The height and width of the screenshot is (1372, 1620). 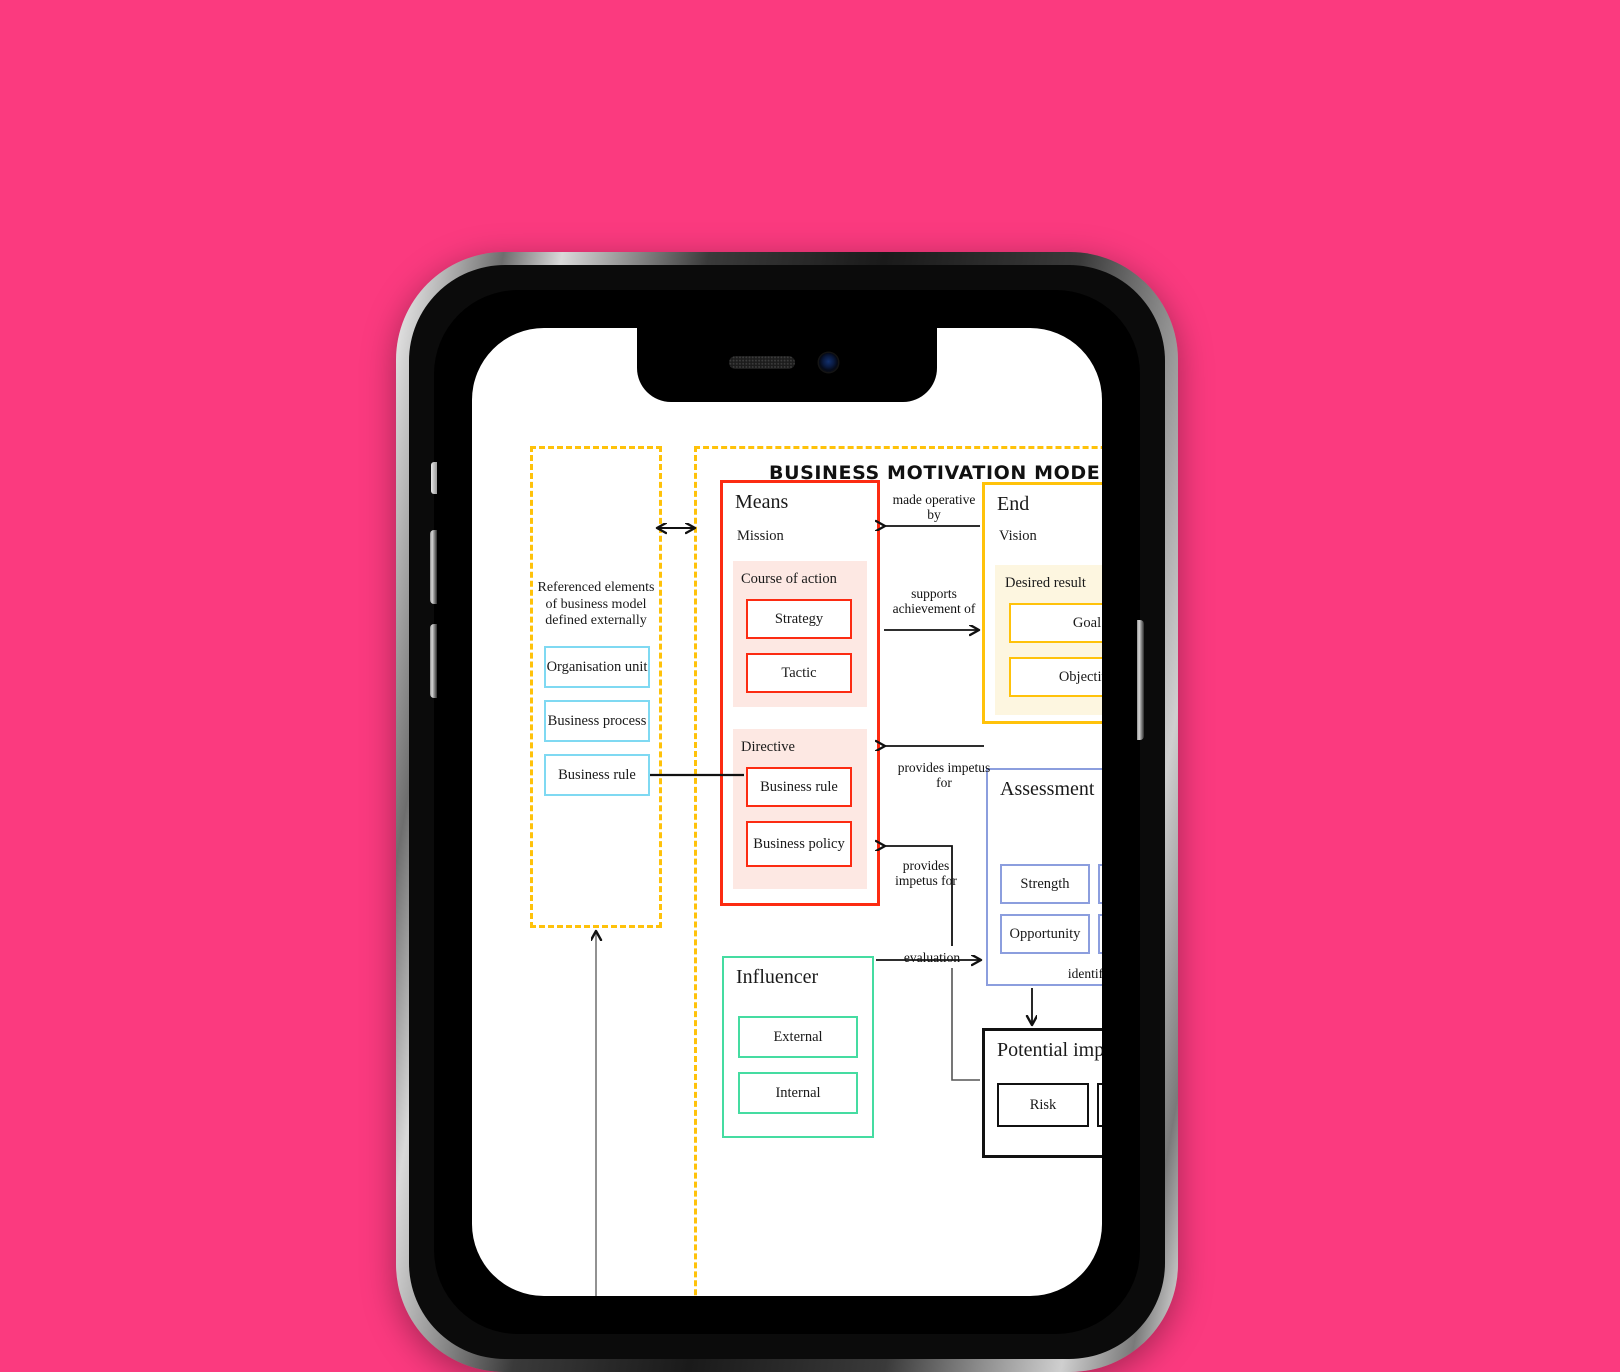 What do you see at coordinates (433, 567) in the screenshot?
I see `volume-up-button` at bounding box center [433, 567].